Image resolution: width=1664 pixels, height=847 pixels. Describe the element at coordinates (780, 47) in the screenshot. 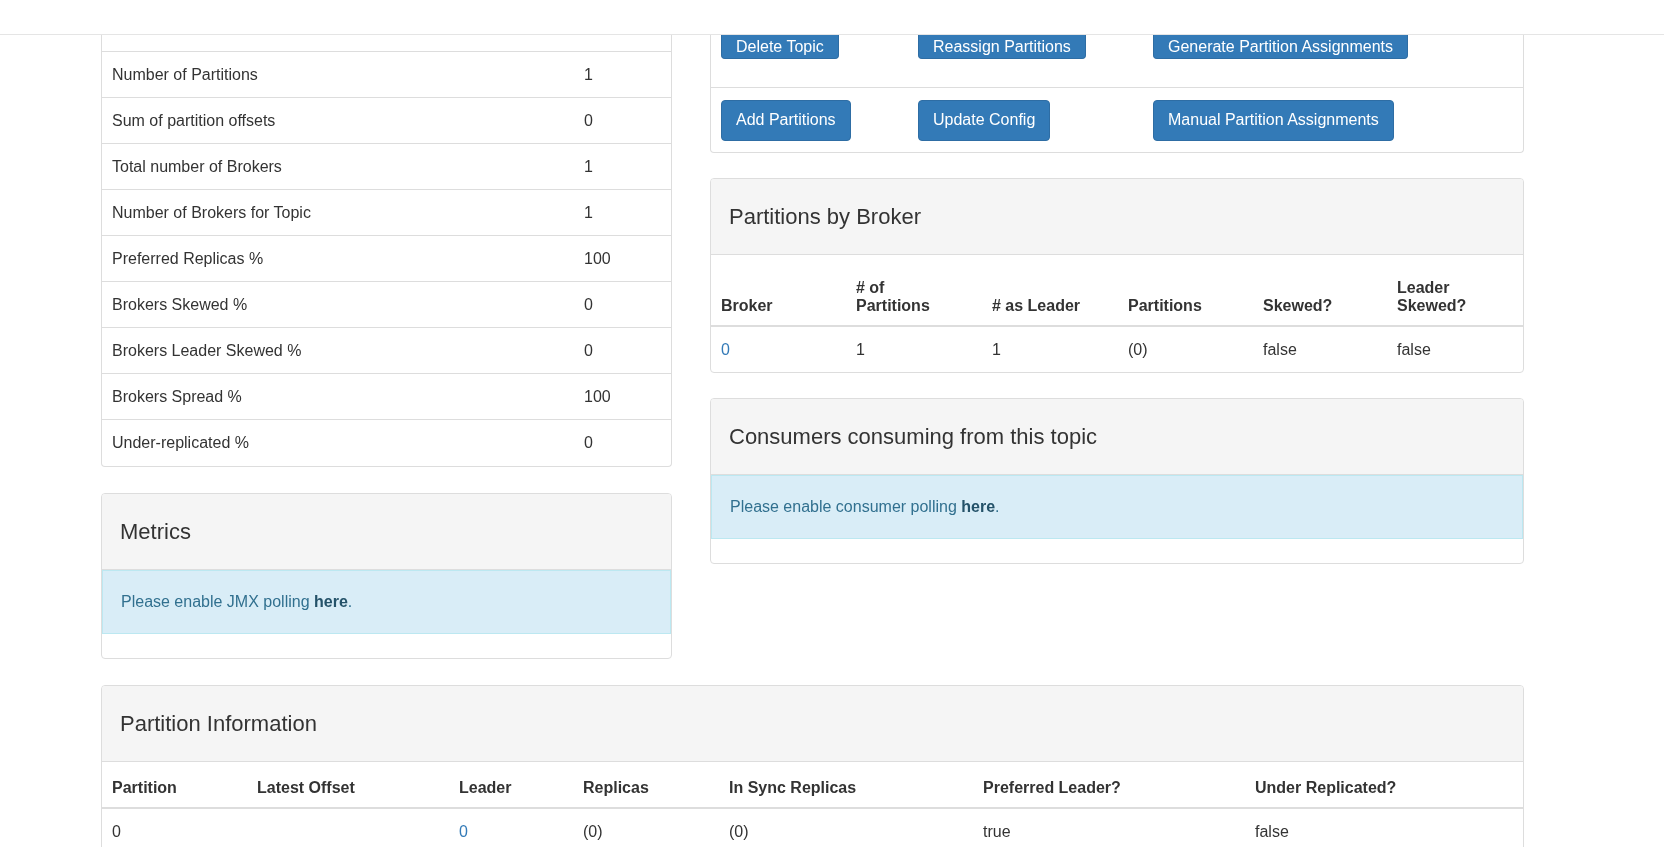

I see `action-button: Delete Topic` at that location.